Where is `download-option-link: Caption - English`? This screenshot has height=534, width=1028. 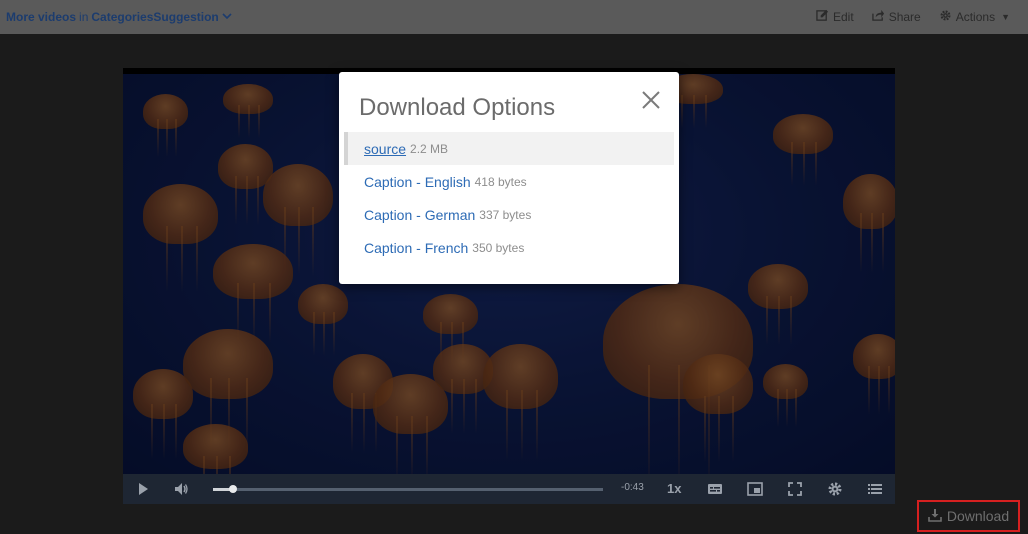 download-option-link: Caption - English is located at coordinates (417, 182).